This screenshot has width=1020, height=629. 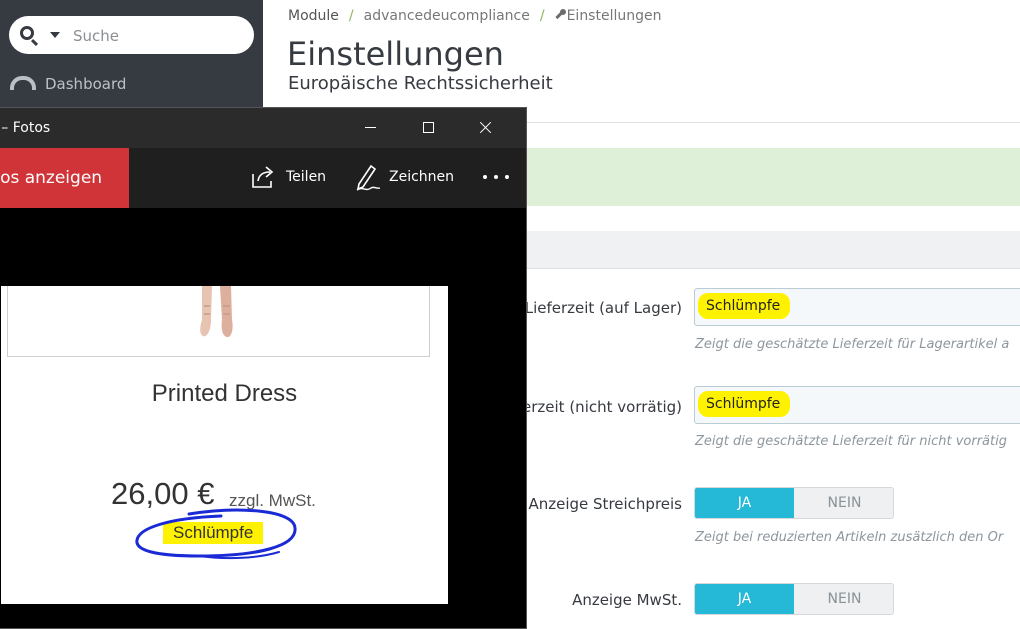 I want to click on mwst-toggle: JA NEIN, so click(x=794, y=599).